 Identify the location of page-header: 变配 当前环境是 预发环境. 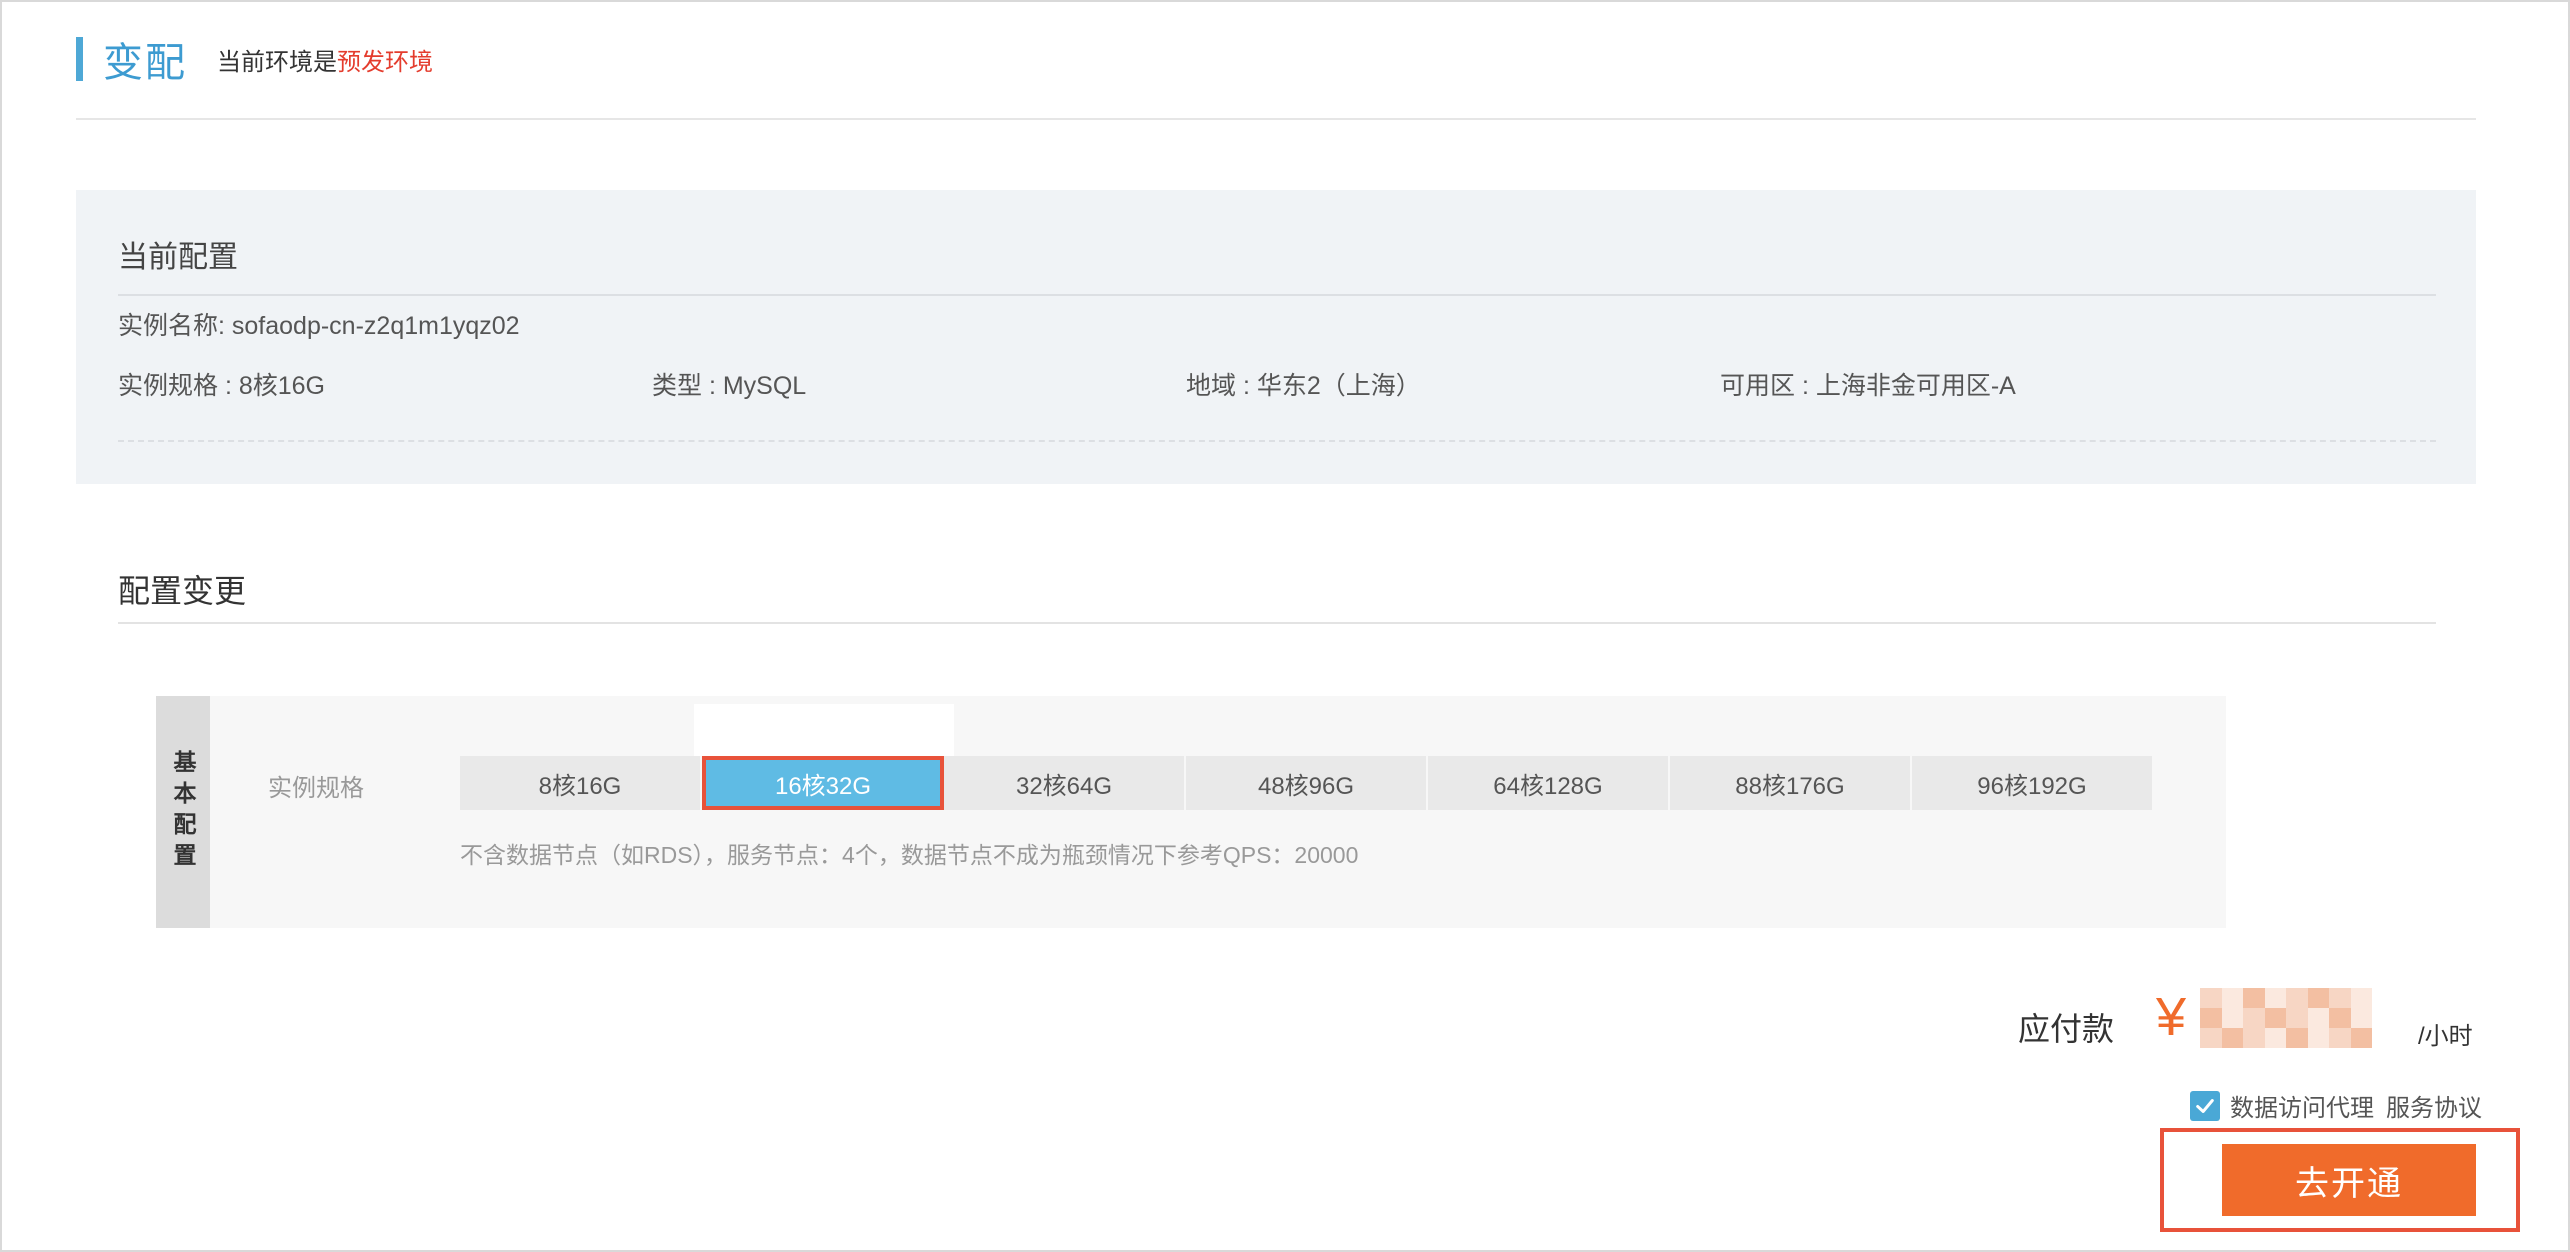
(254, 60).